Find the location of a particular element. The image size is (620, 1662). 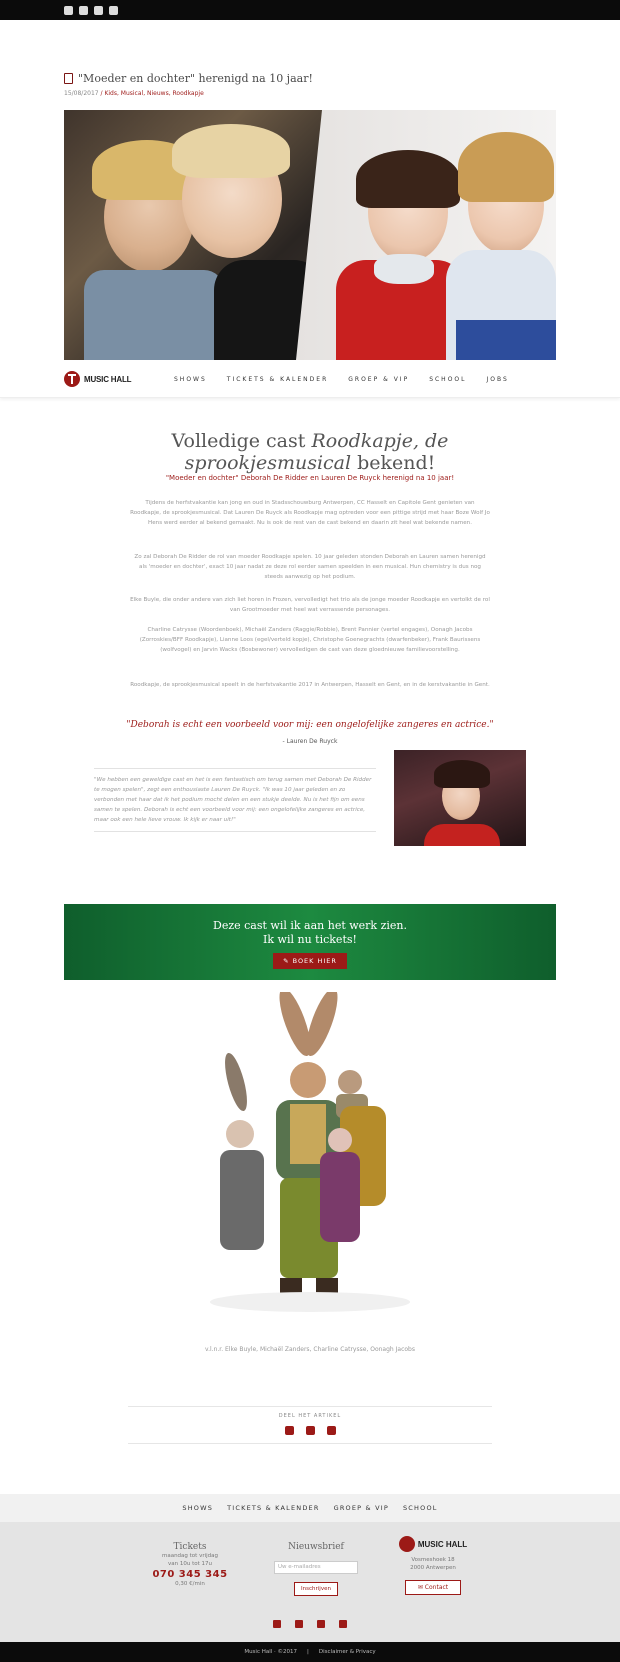

cta-line-2: Ik wil nu tickets! is located at coordinates (310, 939).